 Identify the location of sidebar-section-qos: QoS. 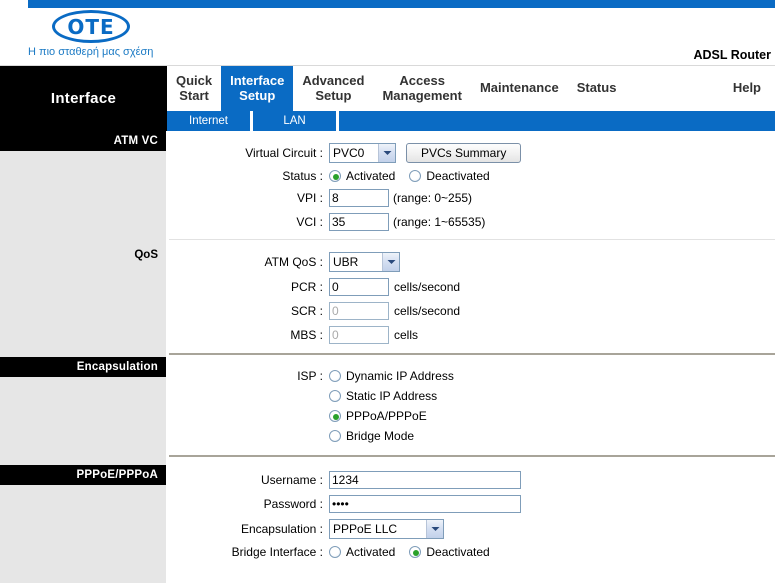
(146, 255).